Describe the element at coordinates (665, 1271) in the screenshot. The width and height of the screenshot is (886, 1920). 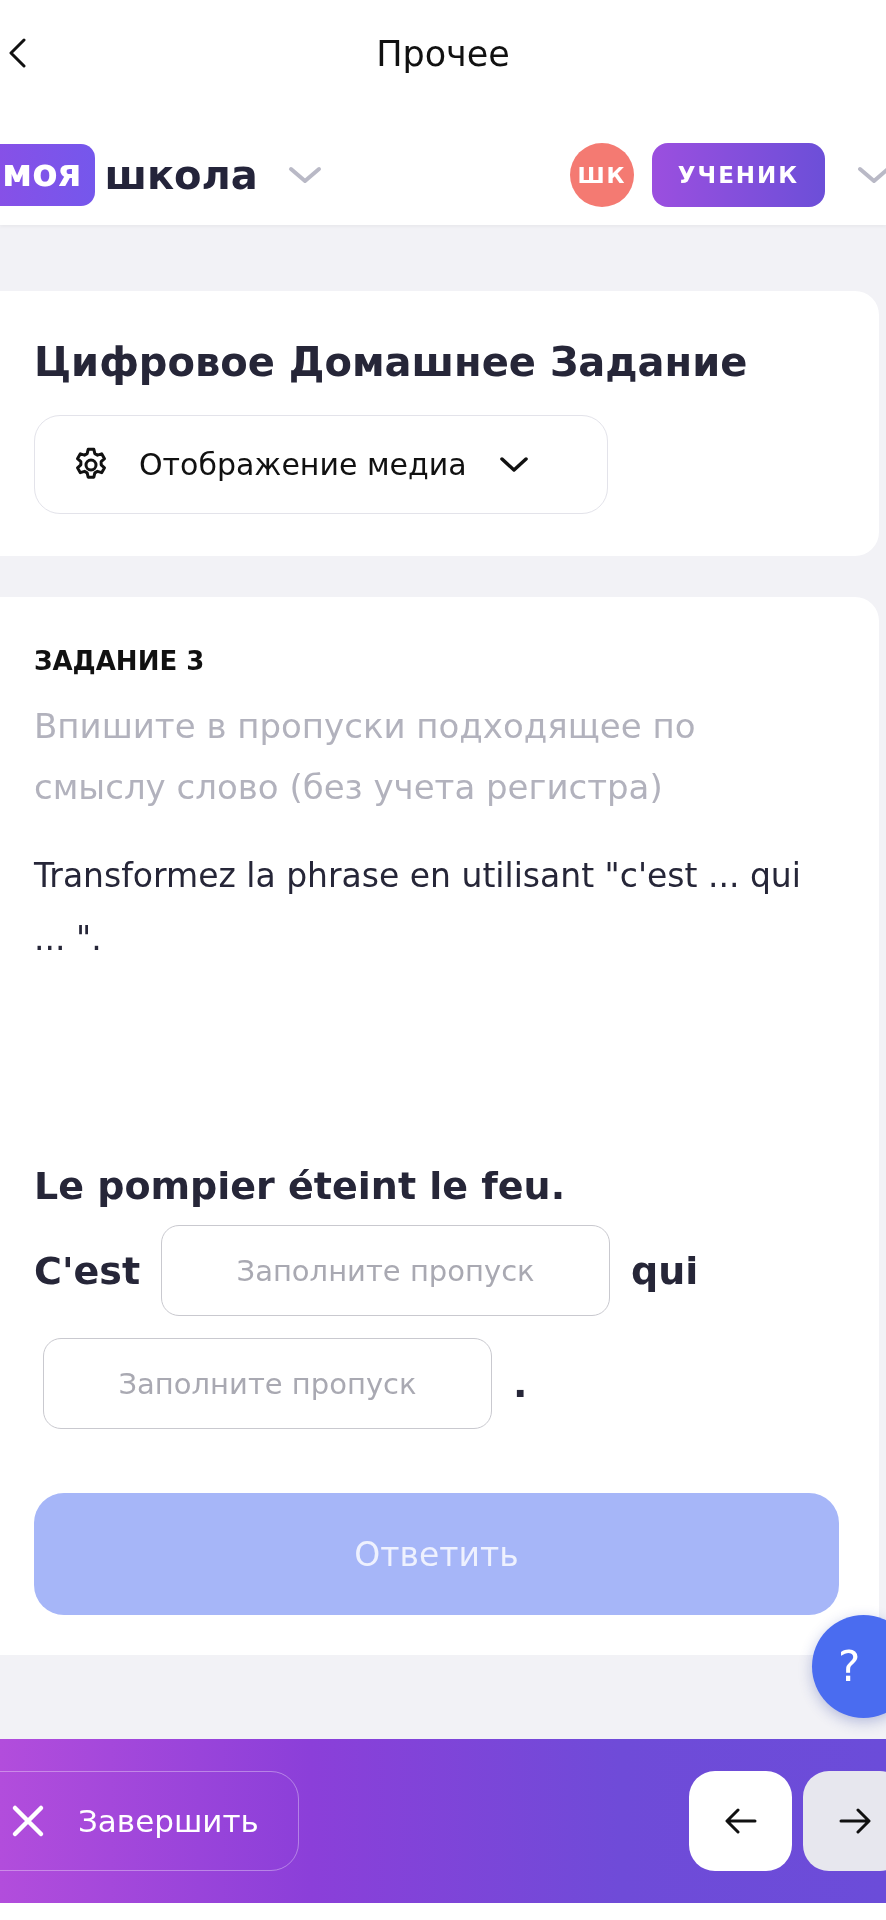
I see `sentence-word: qui` at that location.